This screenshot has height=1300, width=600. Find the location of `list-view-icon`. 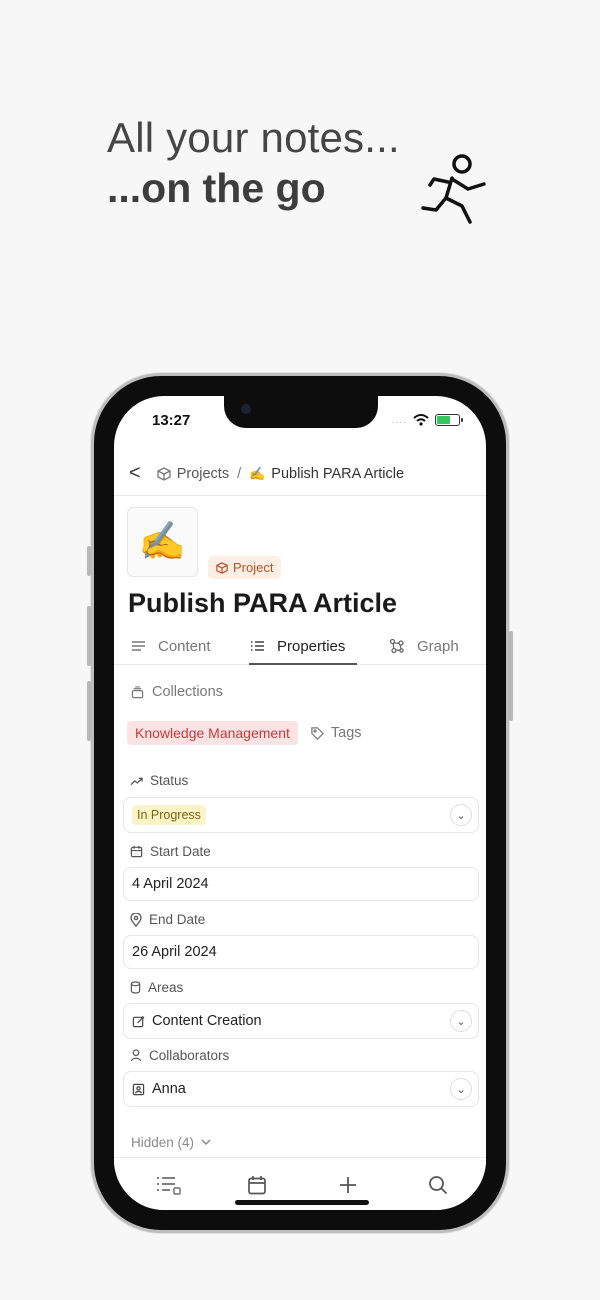

list-view-icon is located at coordinates (169, 1186).